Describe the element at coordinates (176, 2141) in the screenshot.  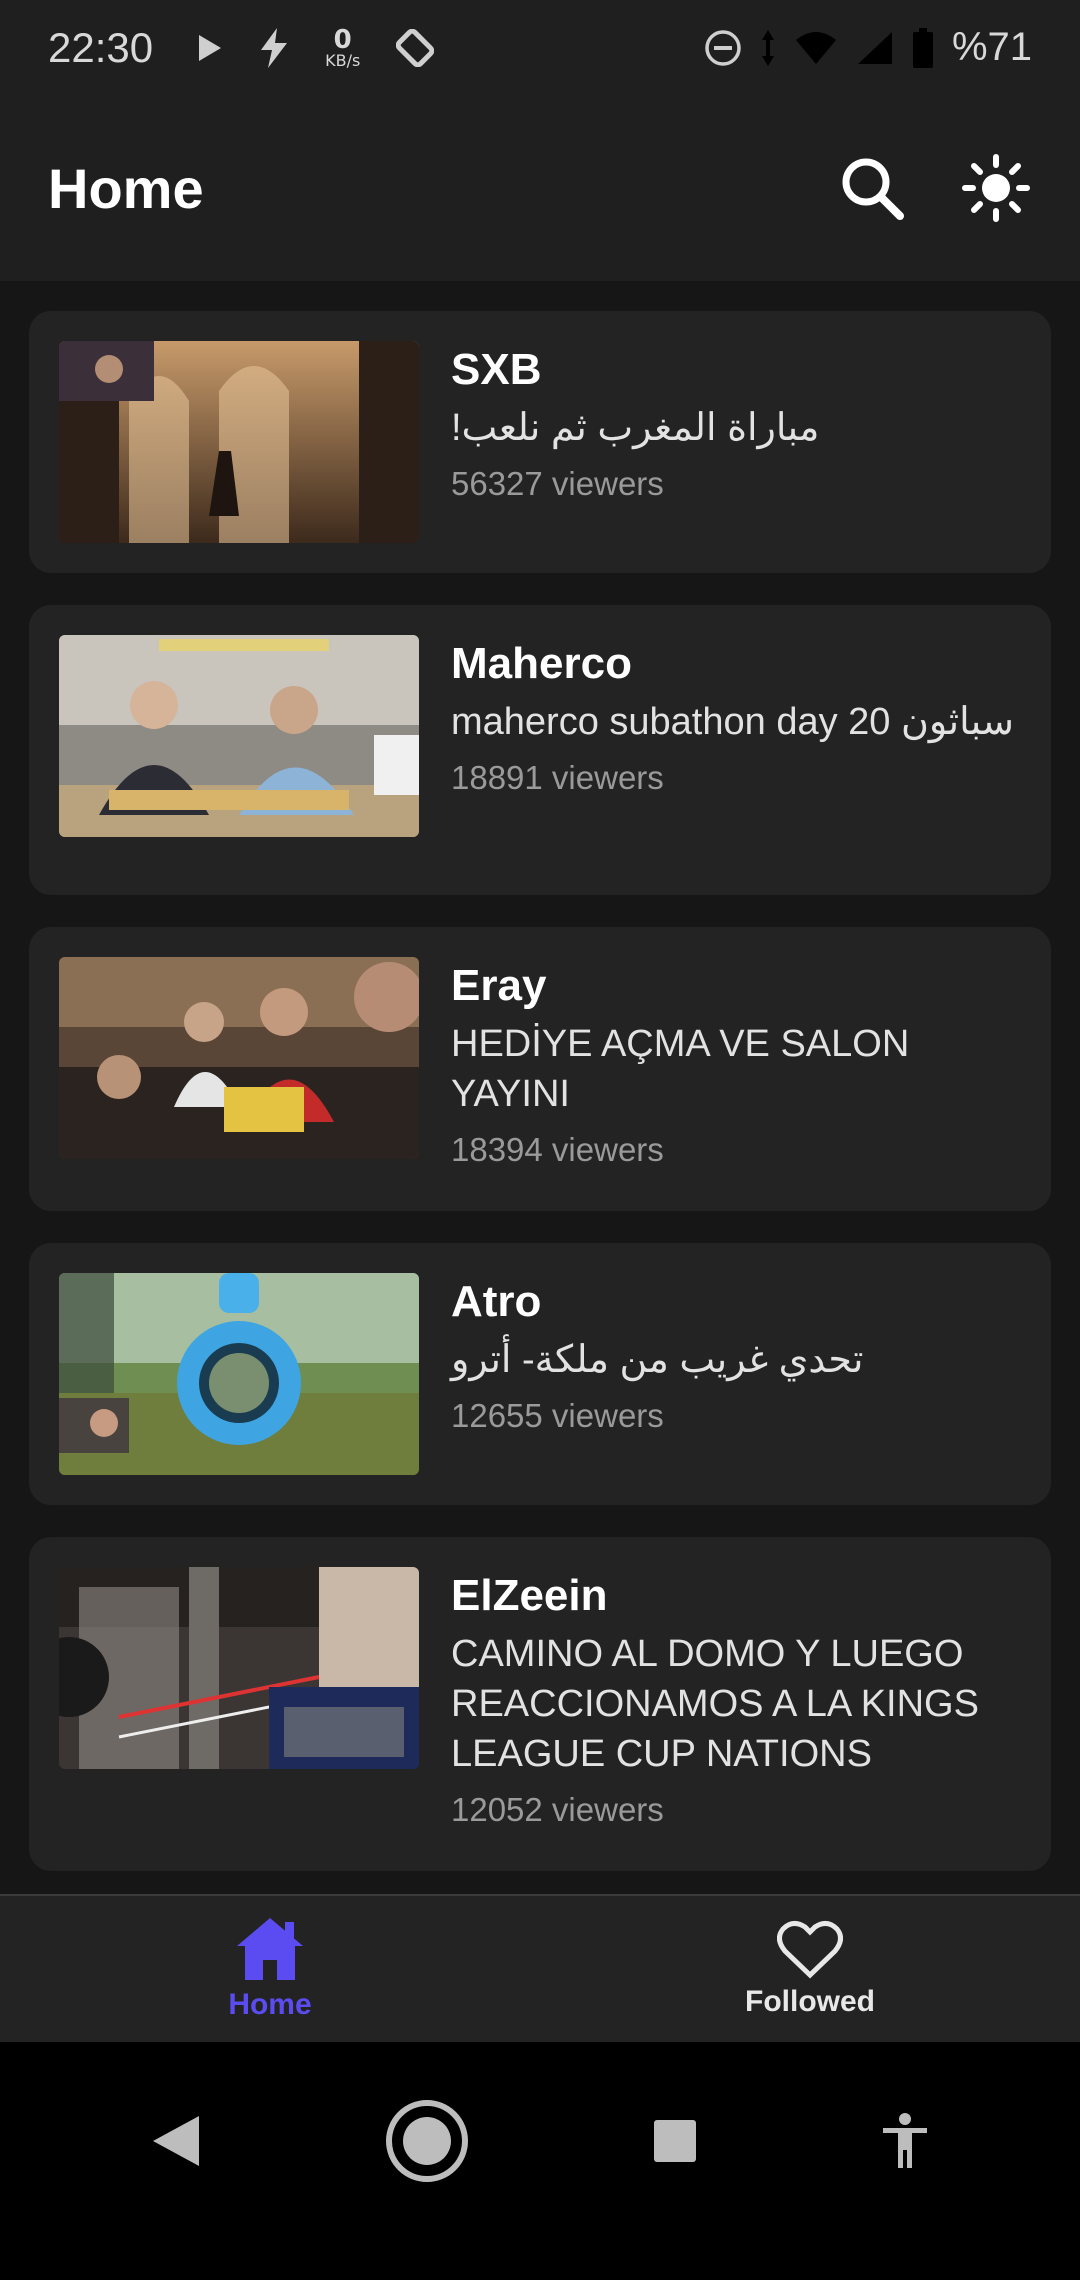
I see `back-icon` at that location.